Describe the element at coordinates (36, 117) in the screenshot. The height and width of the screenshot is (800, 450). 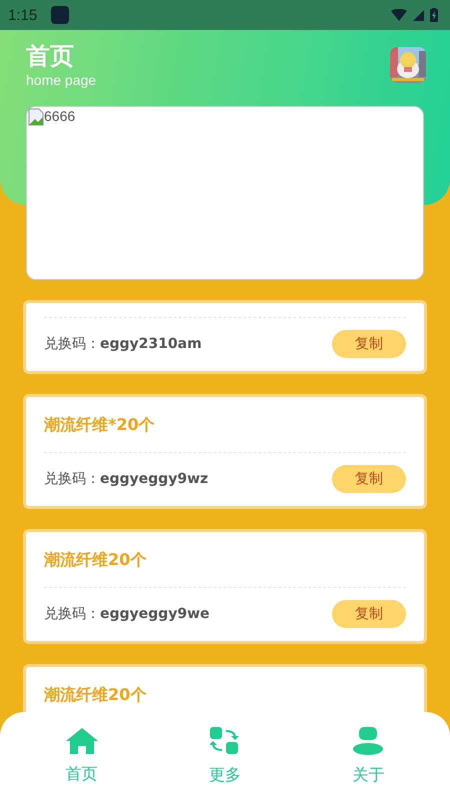
I see `broken-image-icon` at that location.